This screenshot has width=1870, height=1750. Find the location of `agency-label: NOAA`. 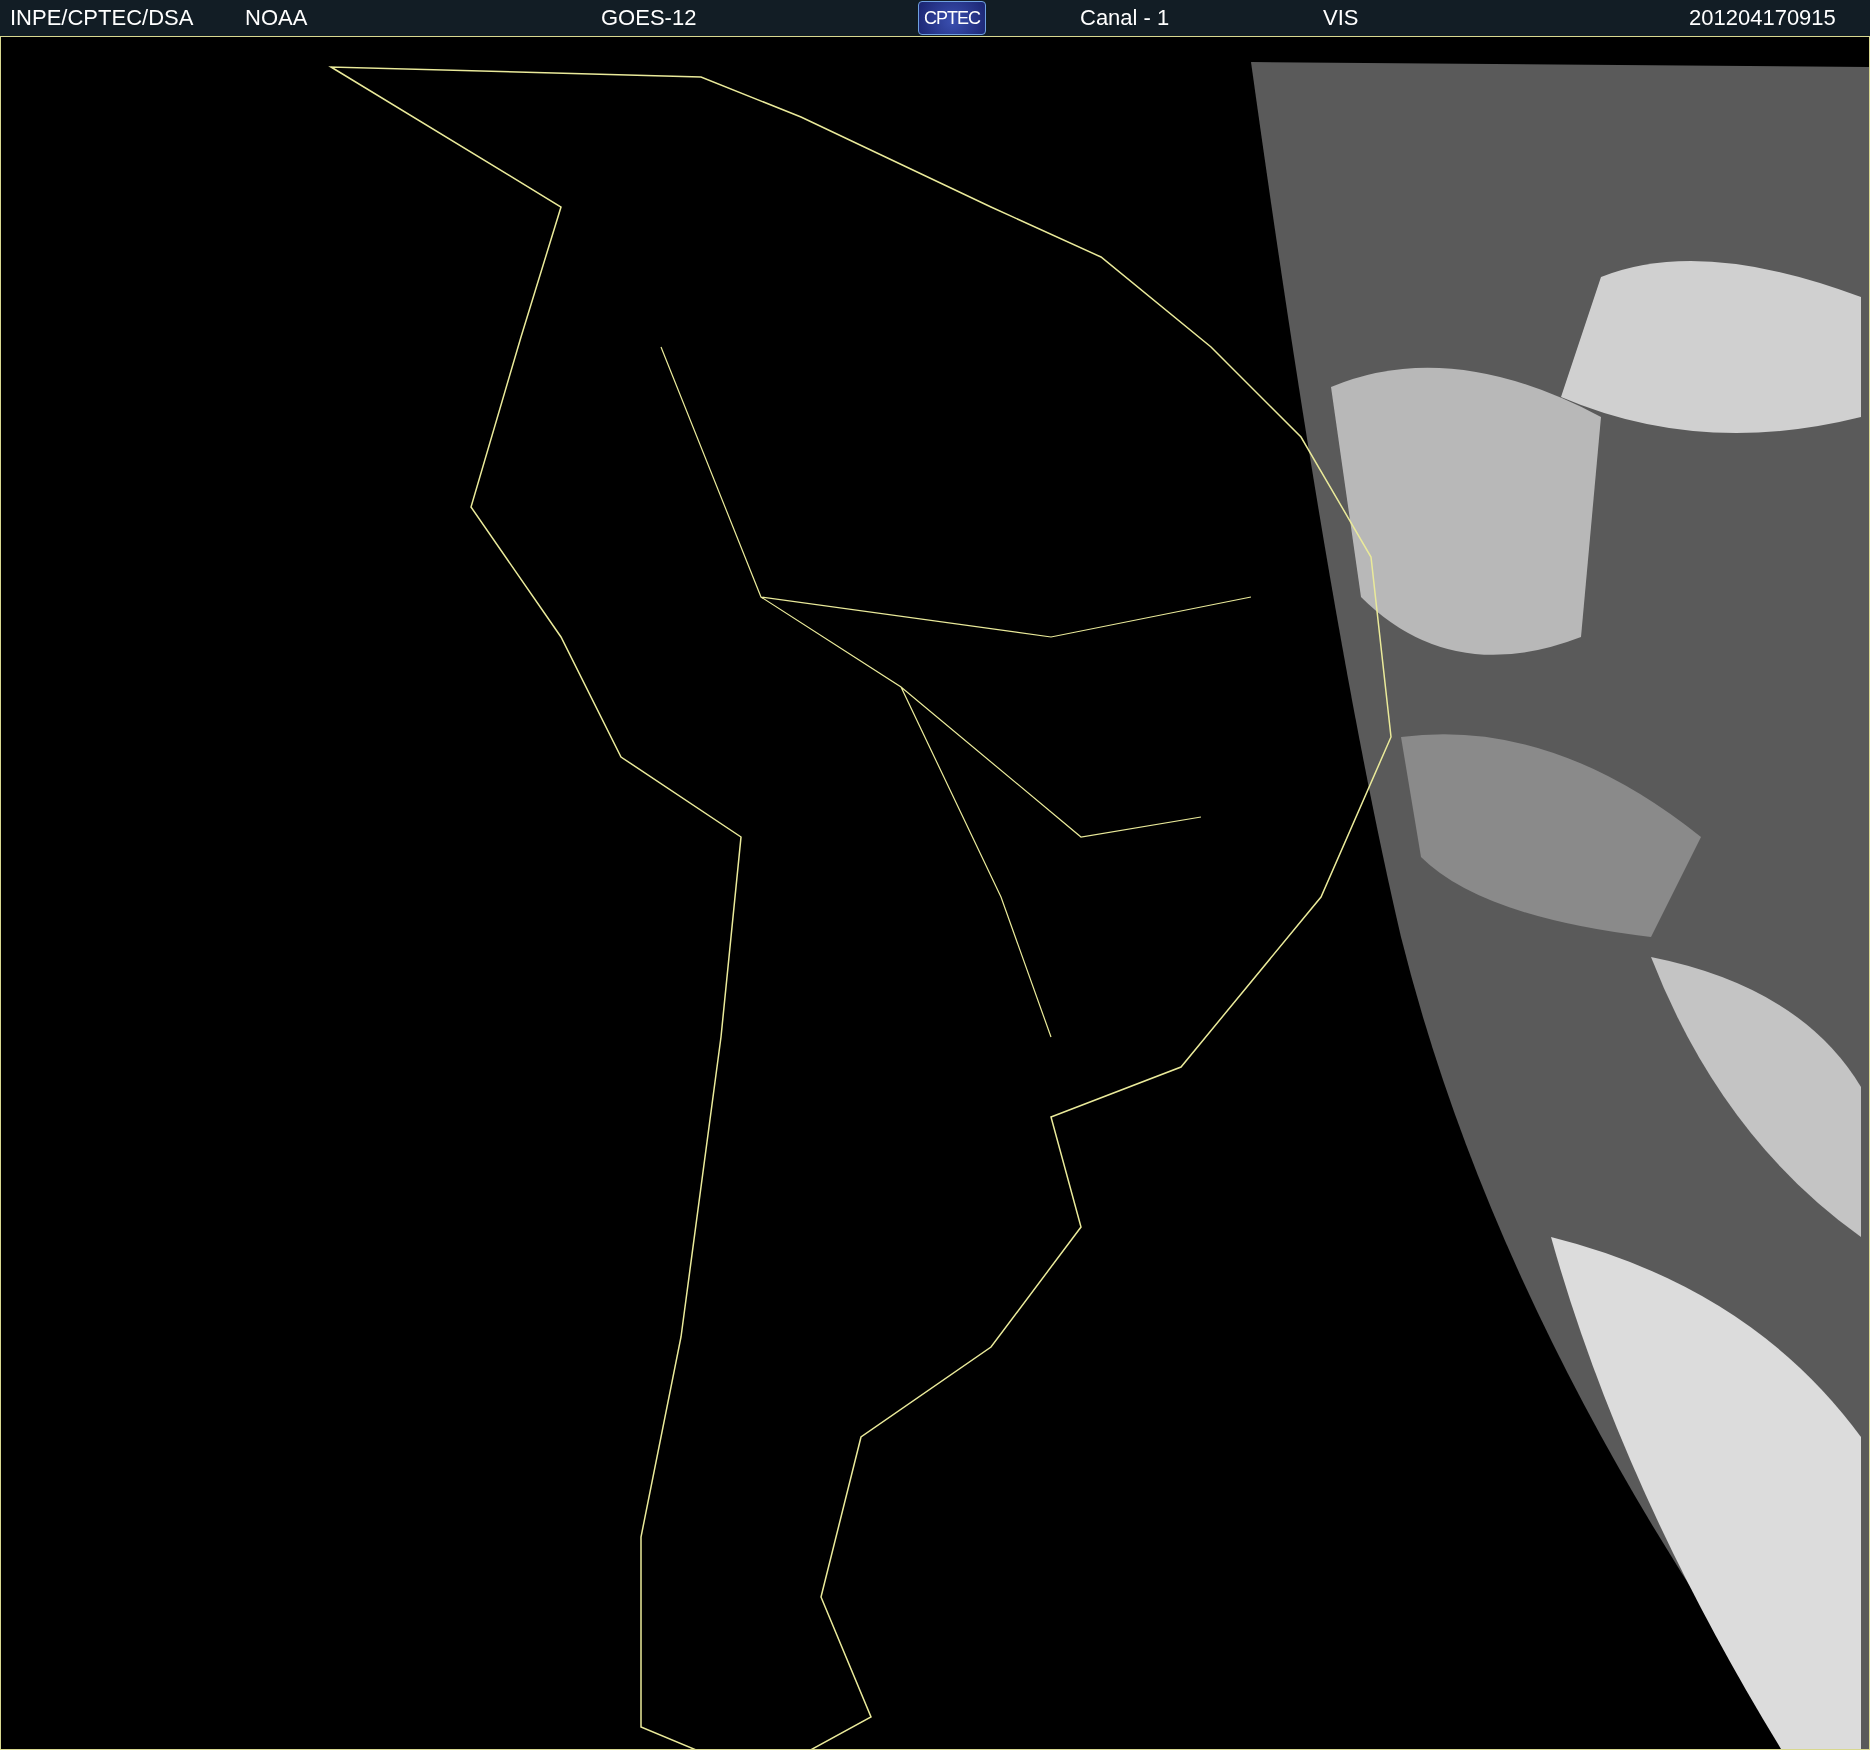

agency-label: NOAA is located at coordinates (277, 18).